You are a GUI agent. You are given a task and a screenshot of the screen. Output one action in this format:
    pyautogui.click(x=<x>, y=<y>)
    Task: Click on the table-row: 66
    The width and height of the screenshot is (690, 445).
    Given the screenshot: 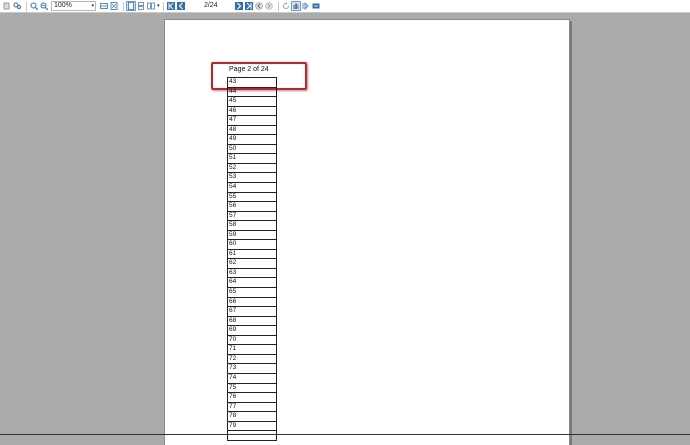 What is the action you would take?
    pyautogui.click(x=252, y=303)
    